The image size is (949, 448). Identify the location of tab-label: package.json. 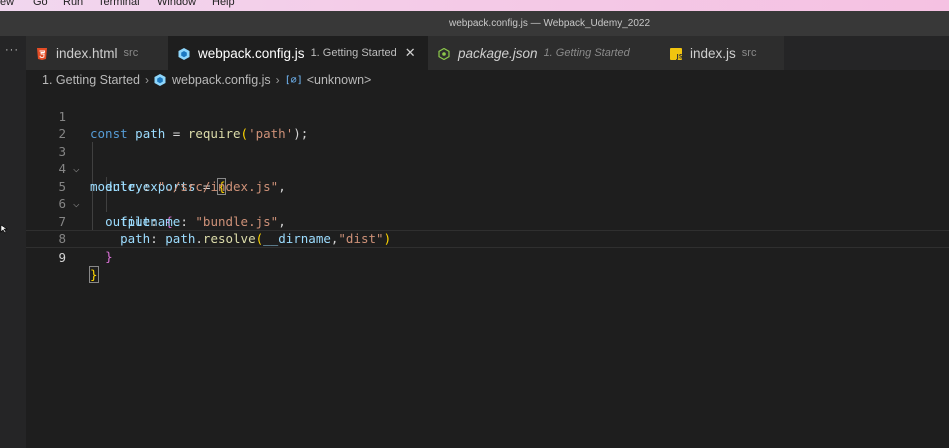
(498, 53).